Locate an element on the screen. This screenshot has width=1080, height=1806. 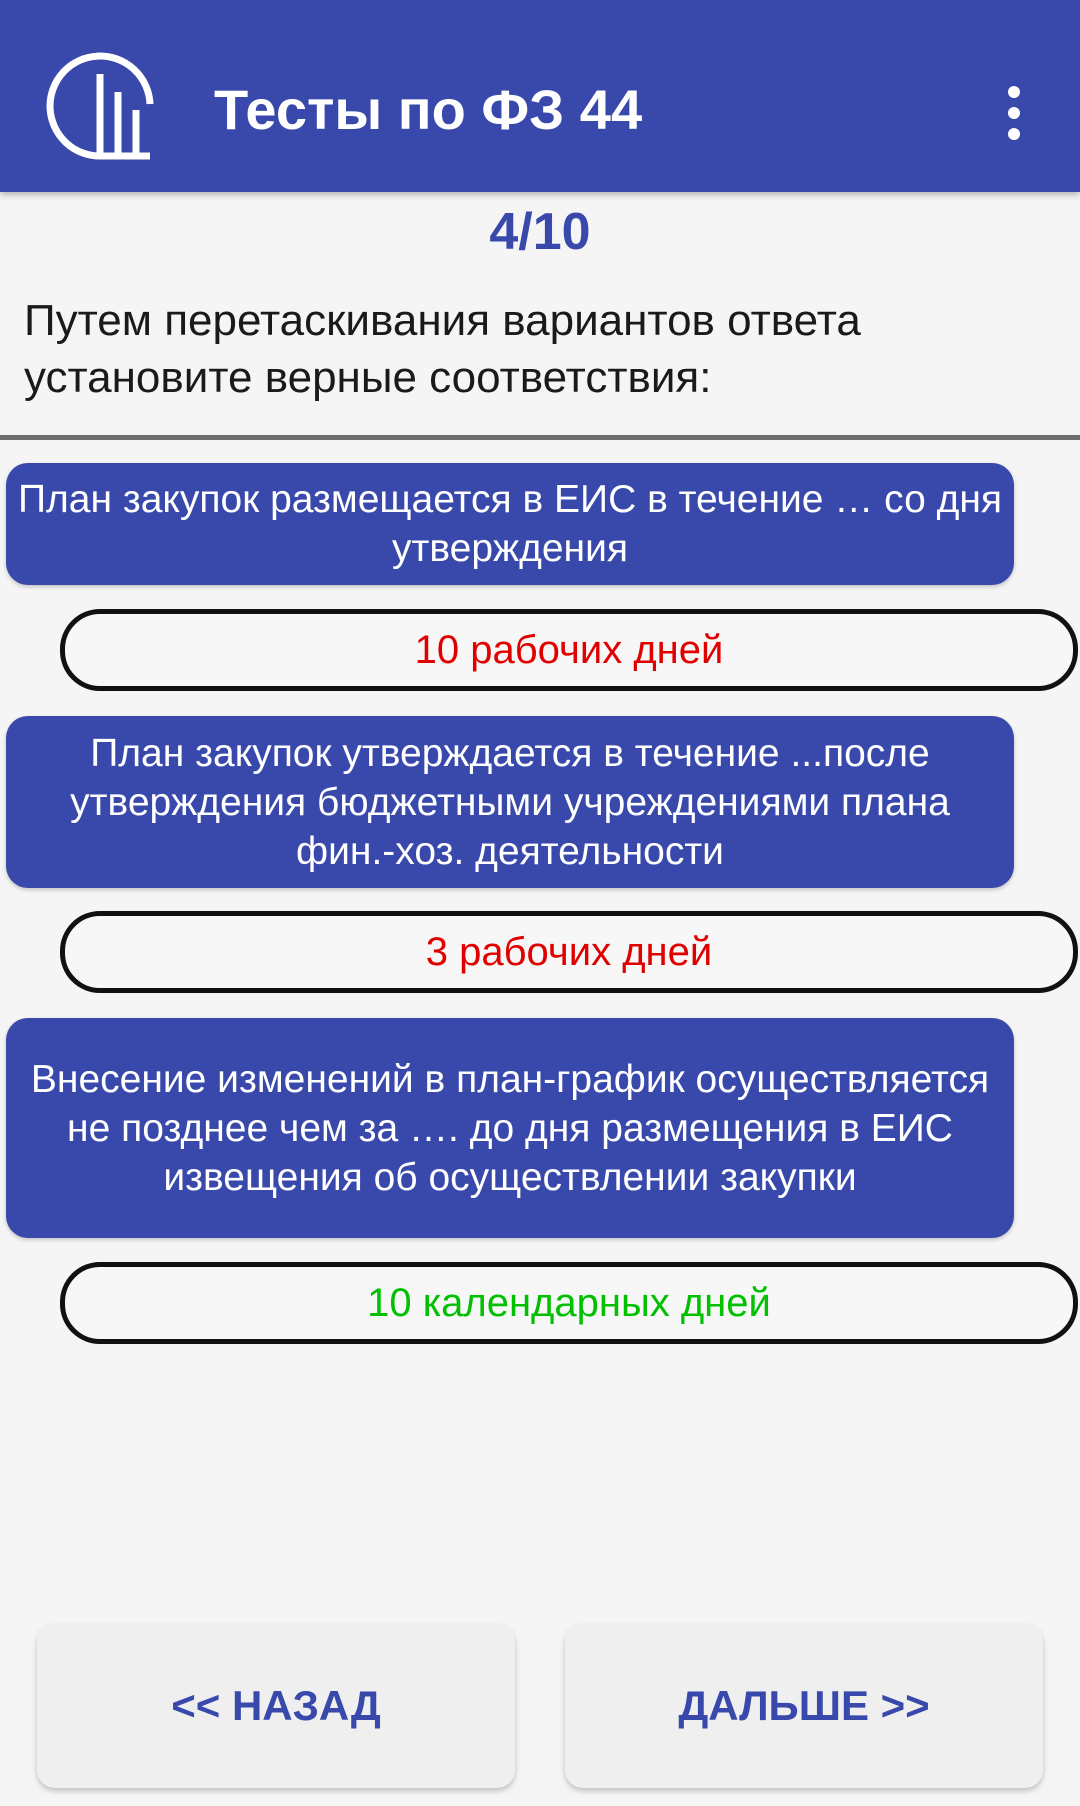
app-bar: Тесты по ФЗ 44 is located at coordinates (540, 96).